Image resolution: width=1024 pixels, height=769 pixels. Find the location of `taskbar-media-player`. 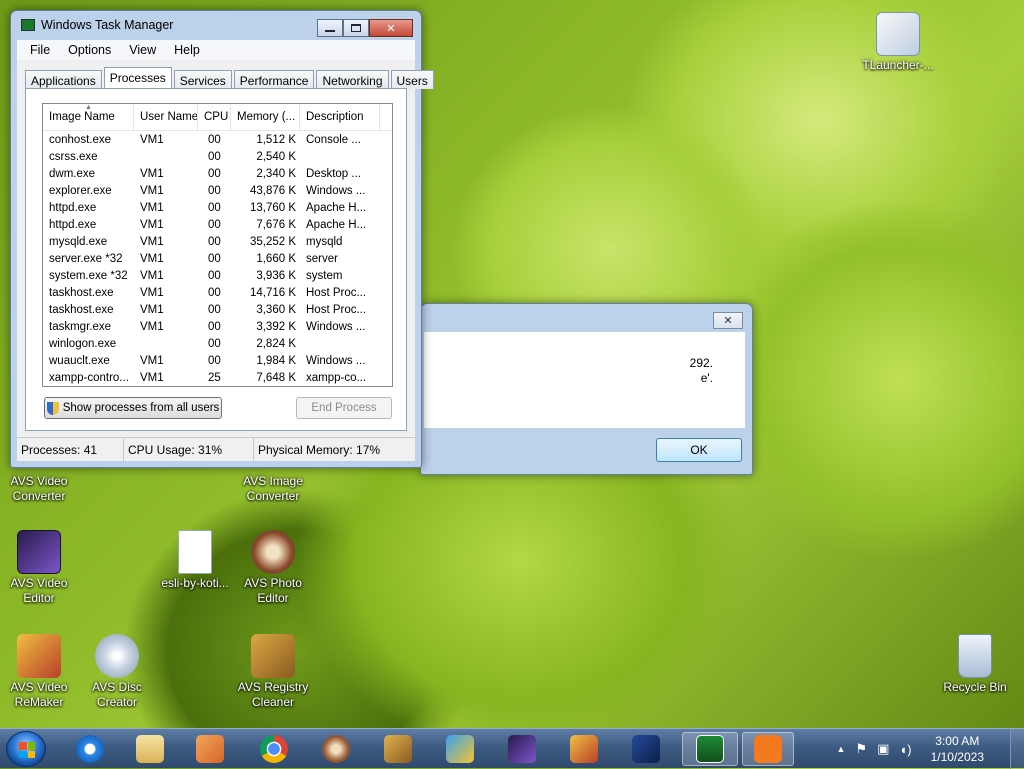

taskbar-media-player is located at coordinates (210, 749).